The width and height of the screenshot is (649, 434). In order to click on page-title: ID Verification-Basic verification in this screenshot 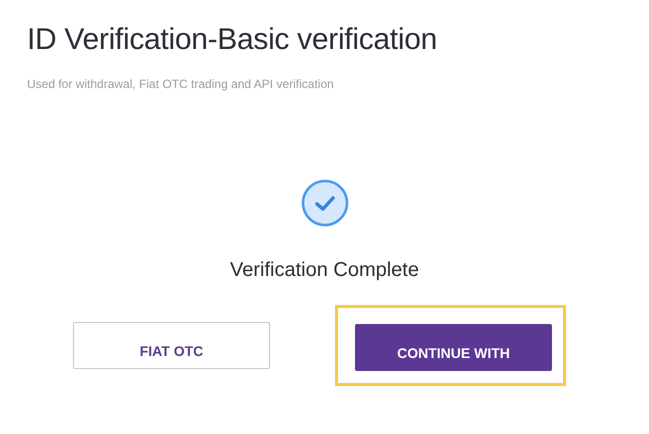, I will do `click(232, 40)`.